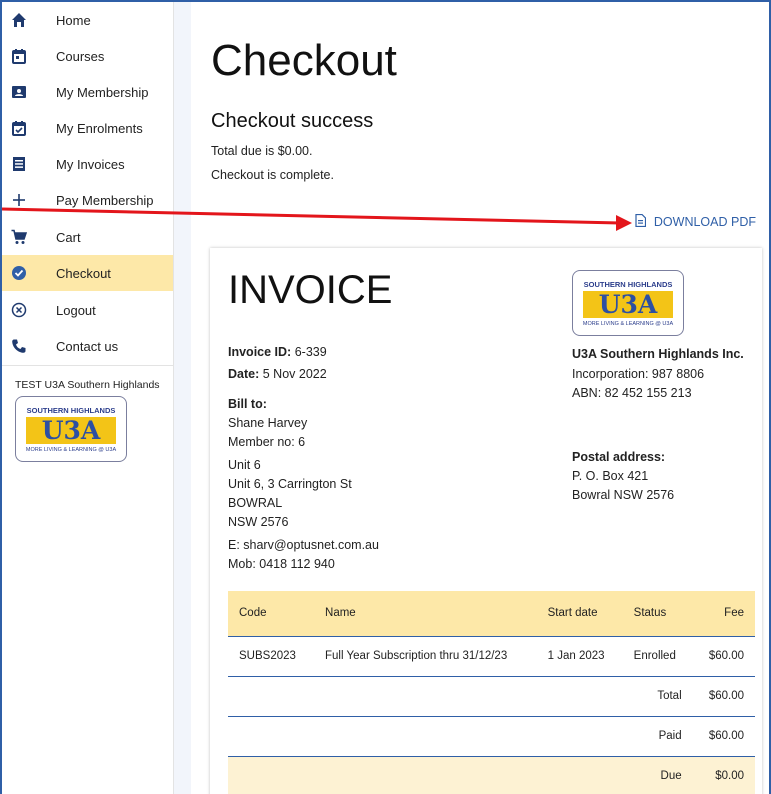 The image size is (771, 794). I want to click on table-header-row: Code Name Start date Status Fee, so click(491, 613).